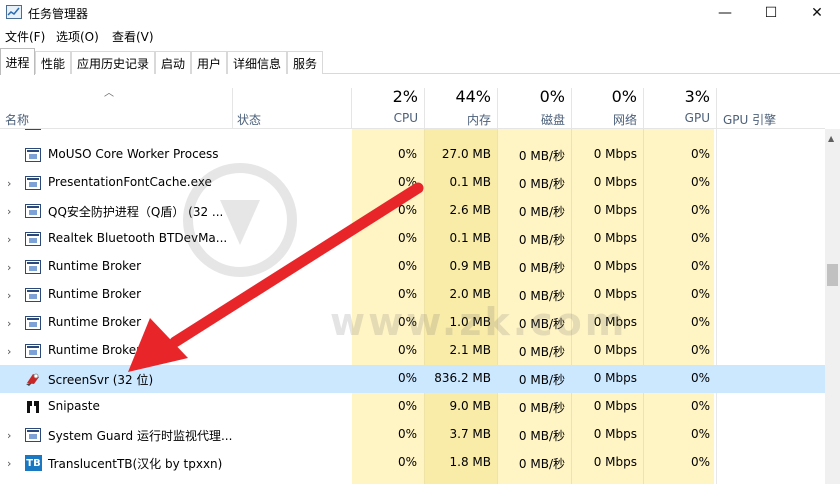 The image size is (840, 484). I want to click on header-status: 状态, so click(249, 119).